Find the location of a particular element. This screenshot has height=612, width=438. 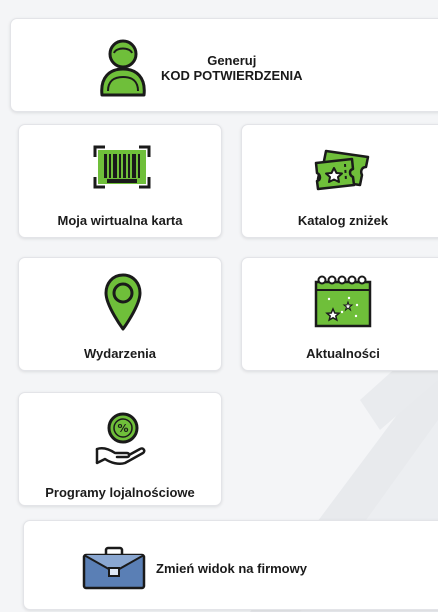

virtual-card-tile: Moja wirtualna karta is located at coordinates (120, 181).